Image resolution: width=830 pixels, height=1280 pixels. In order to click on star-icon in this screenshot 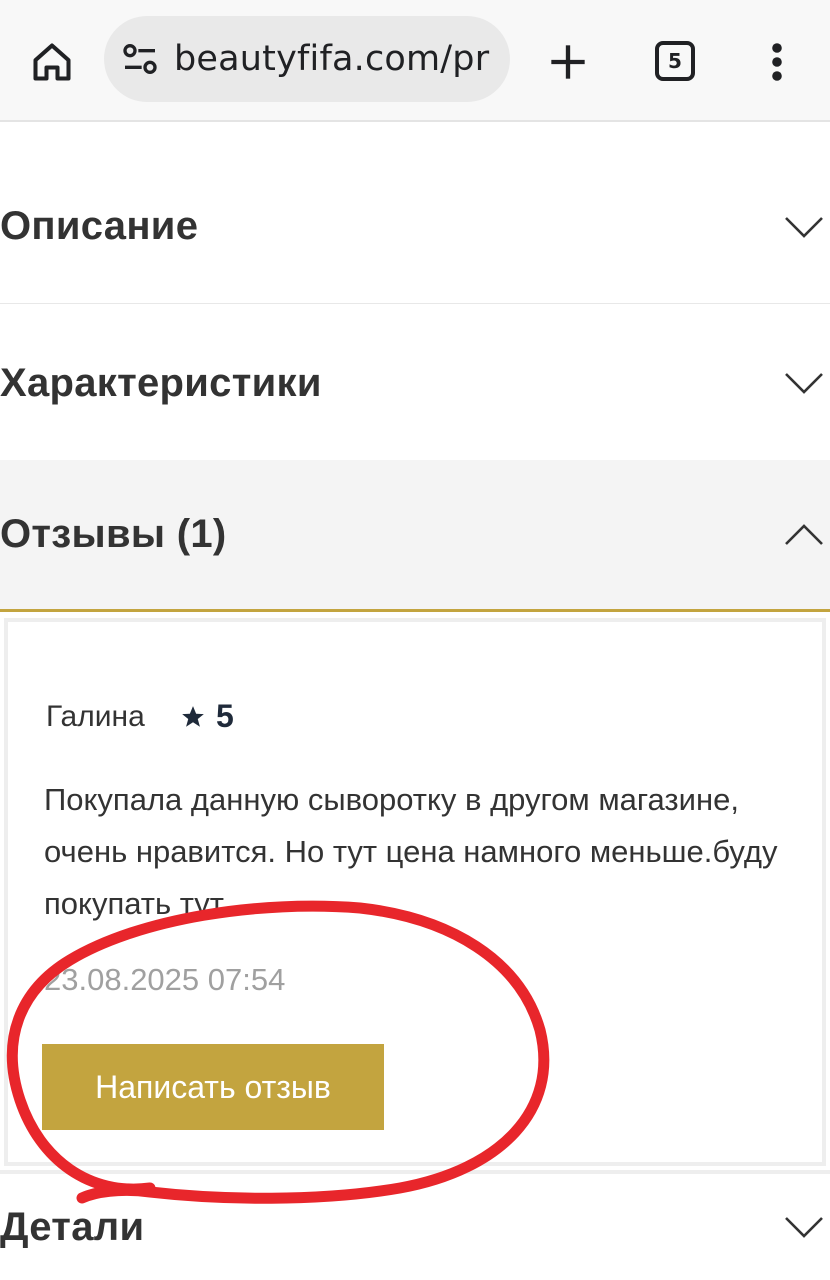, I will do `click(193, 716)`.